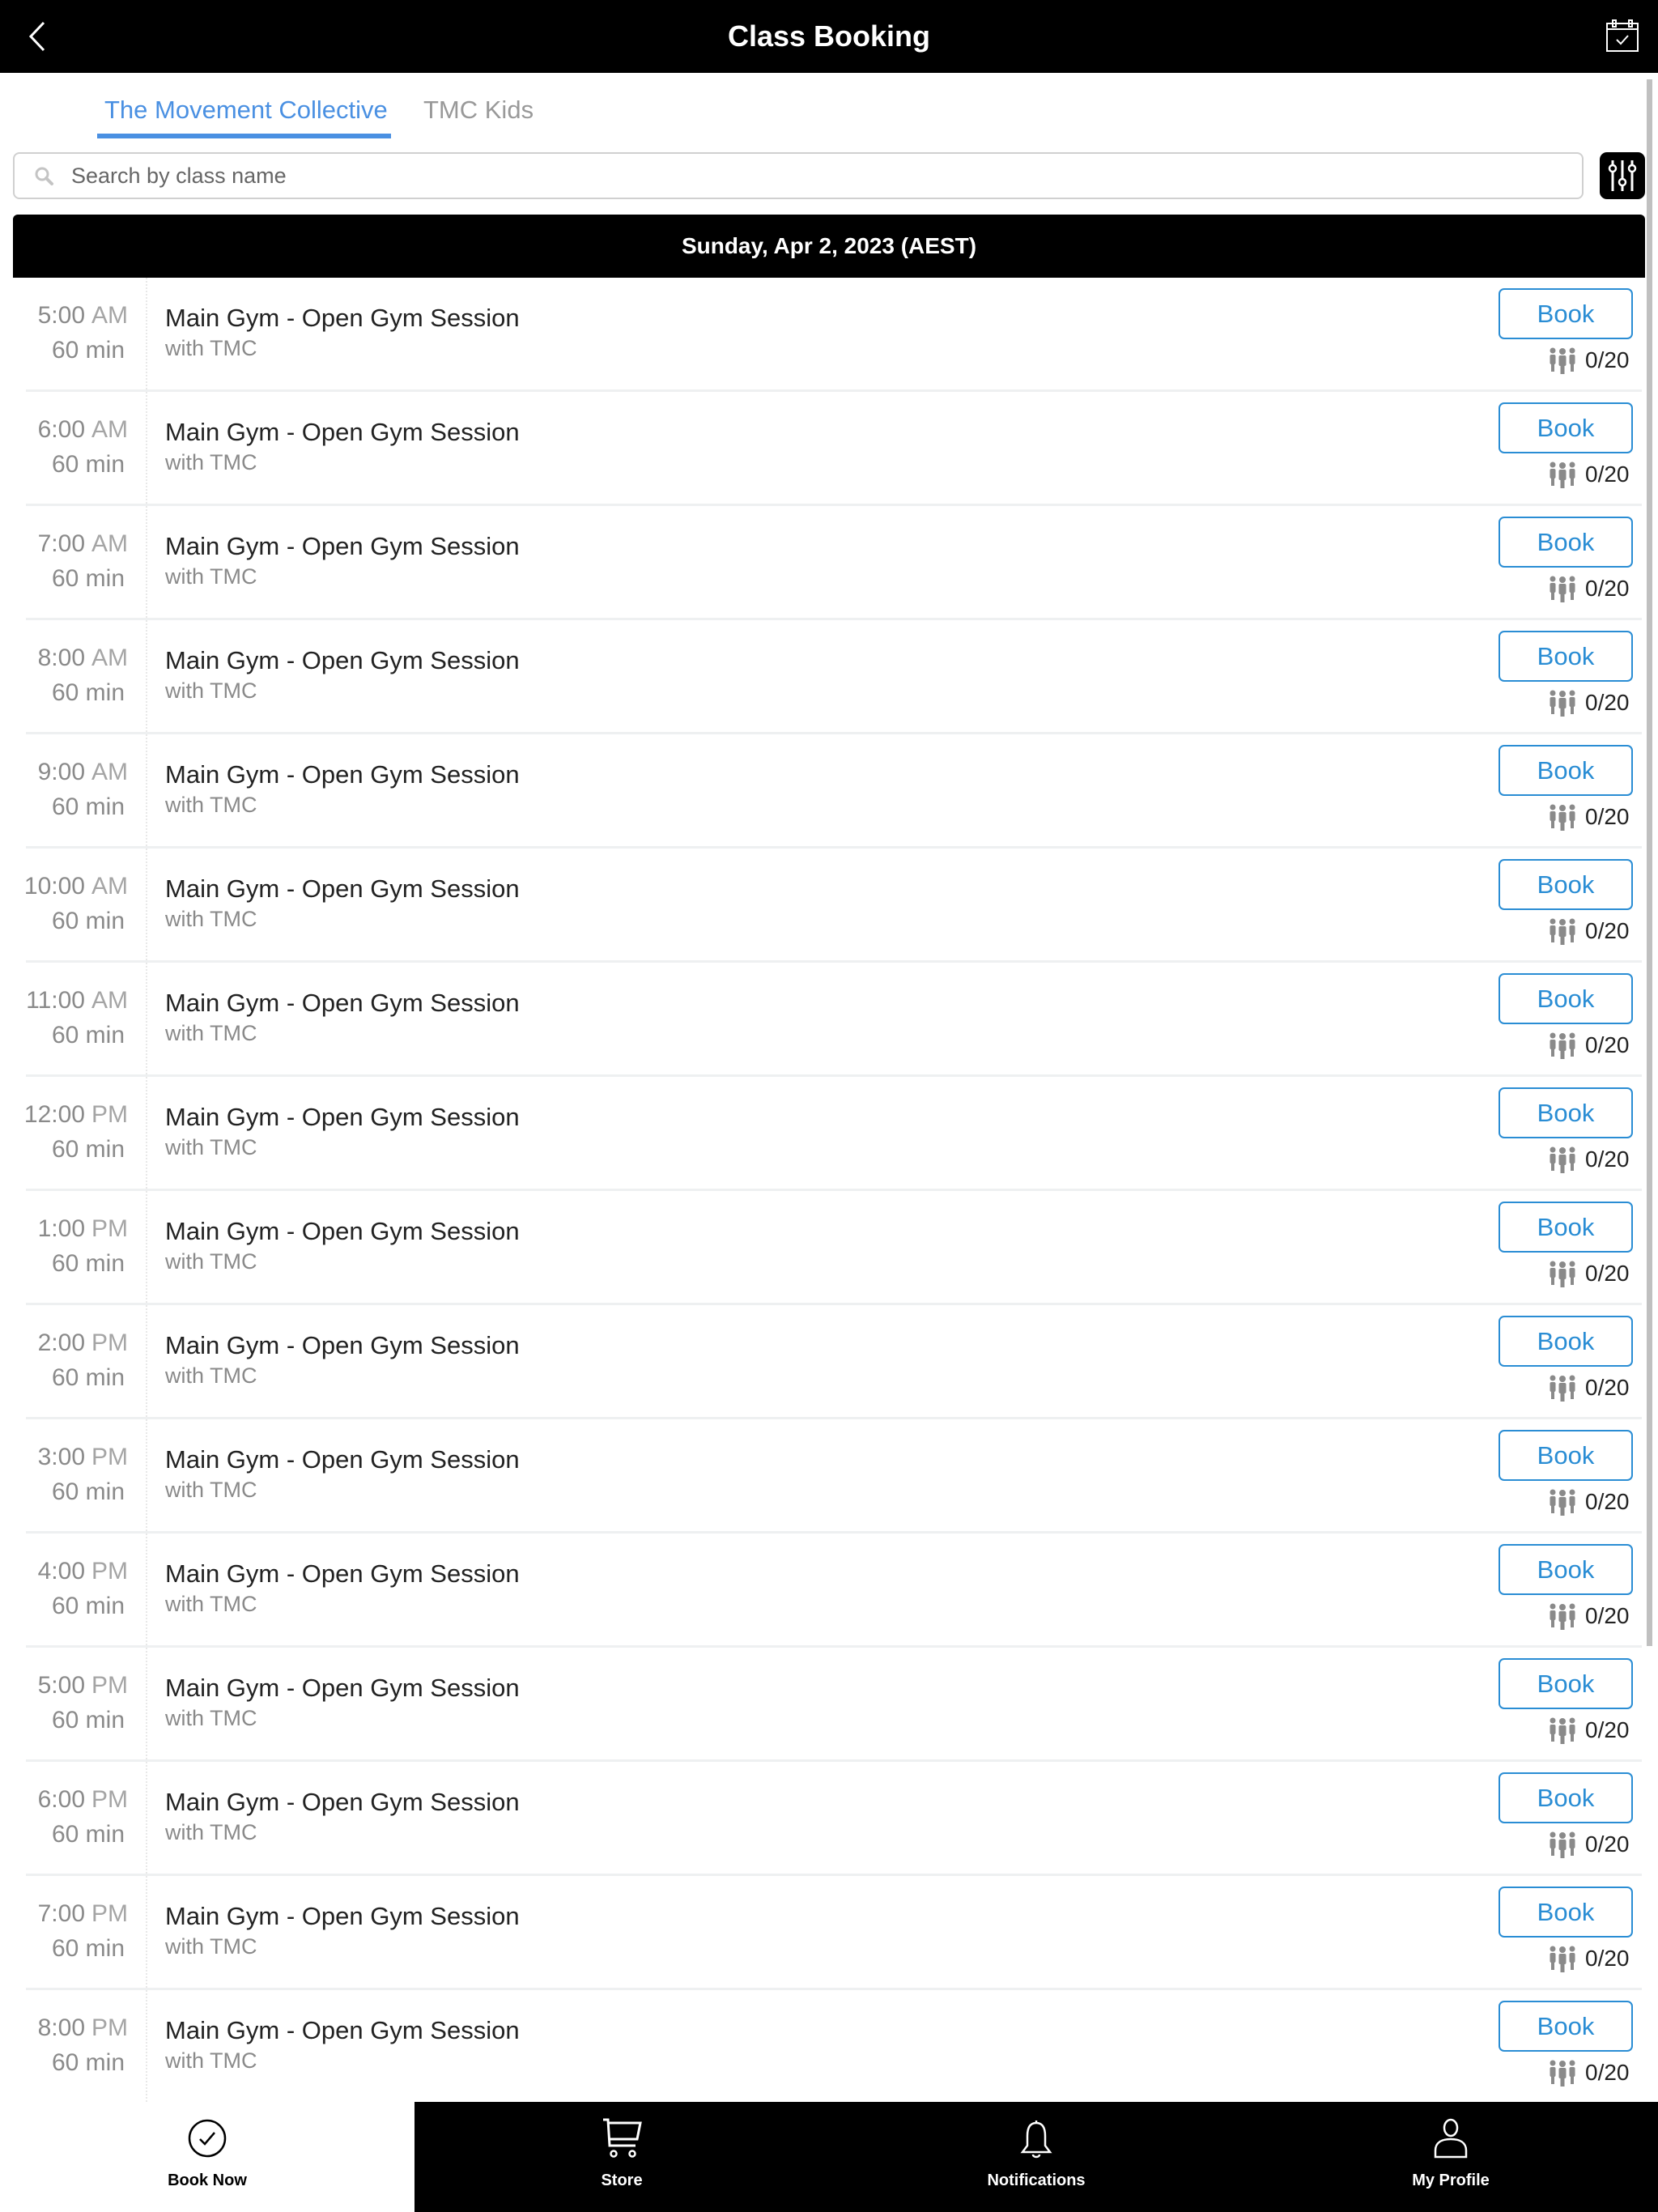 Image resolution: width=1658 pixels, height=2212 pixels. I want to click on time-column: 12:00 PM 60 min, so click(85, 1133).